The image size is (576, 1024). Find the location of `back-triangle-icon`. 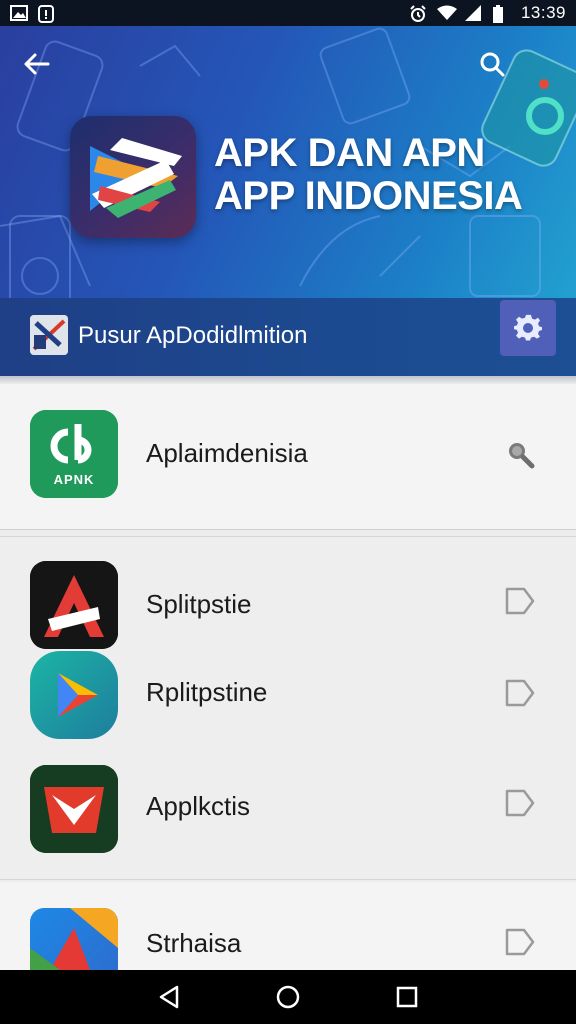

back-triangle-icon is located at coordinates (169, 997).